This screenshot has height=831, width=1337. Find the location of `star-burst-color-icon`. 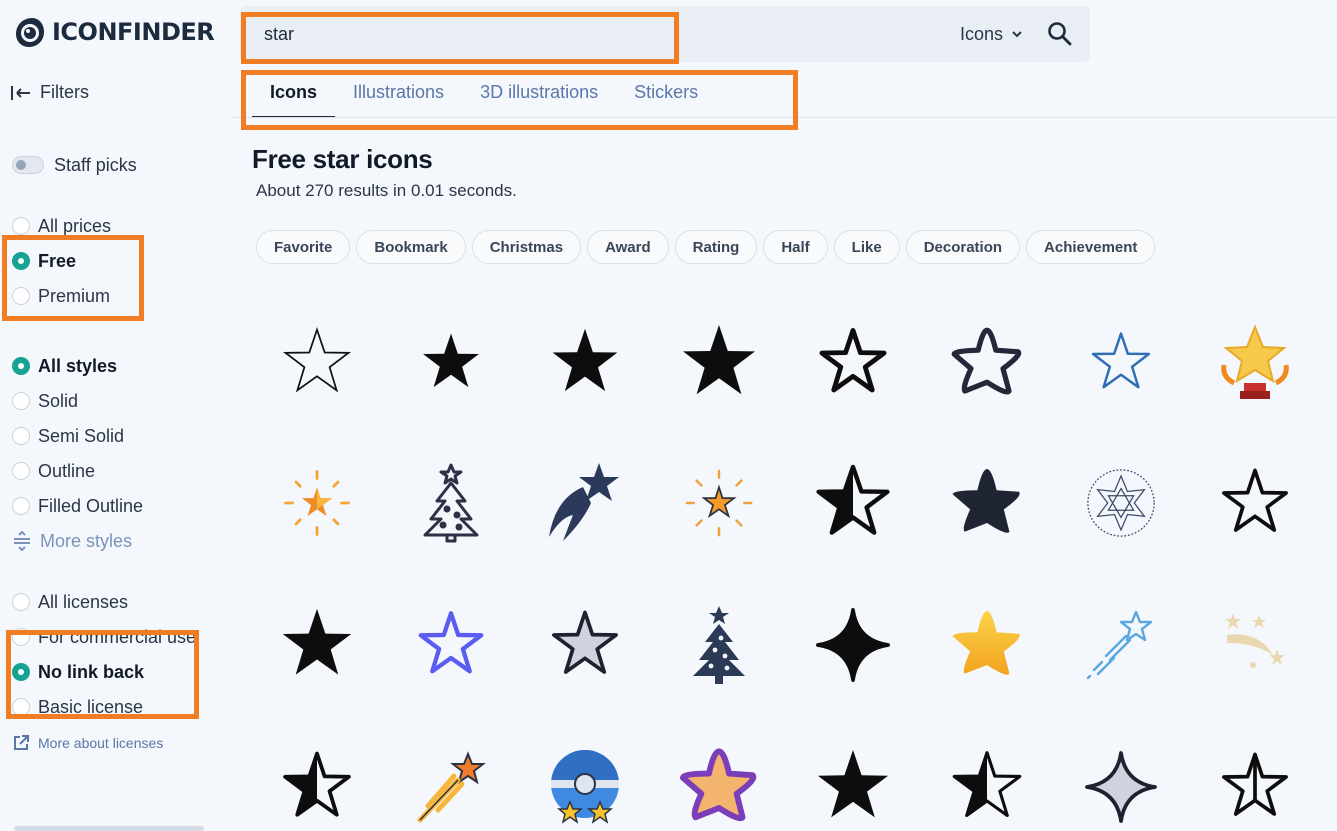

star-burst-color-icon is located at coordinates (719, 503).